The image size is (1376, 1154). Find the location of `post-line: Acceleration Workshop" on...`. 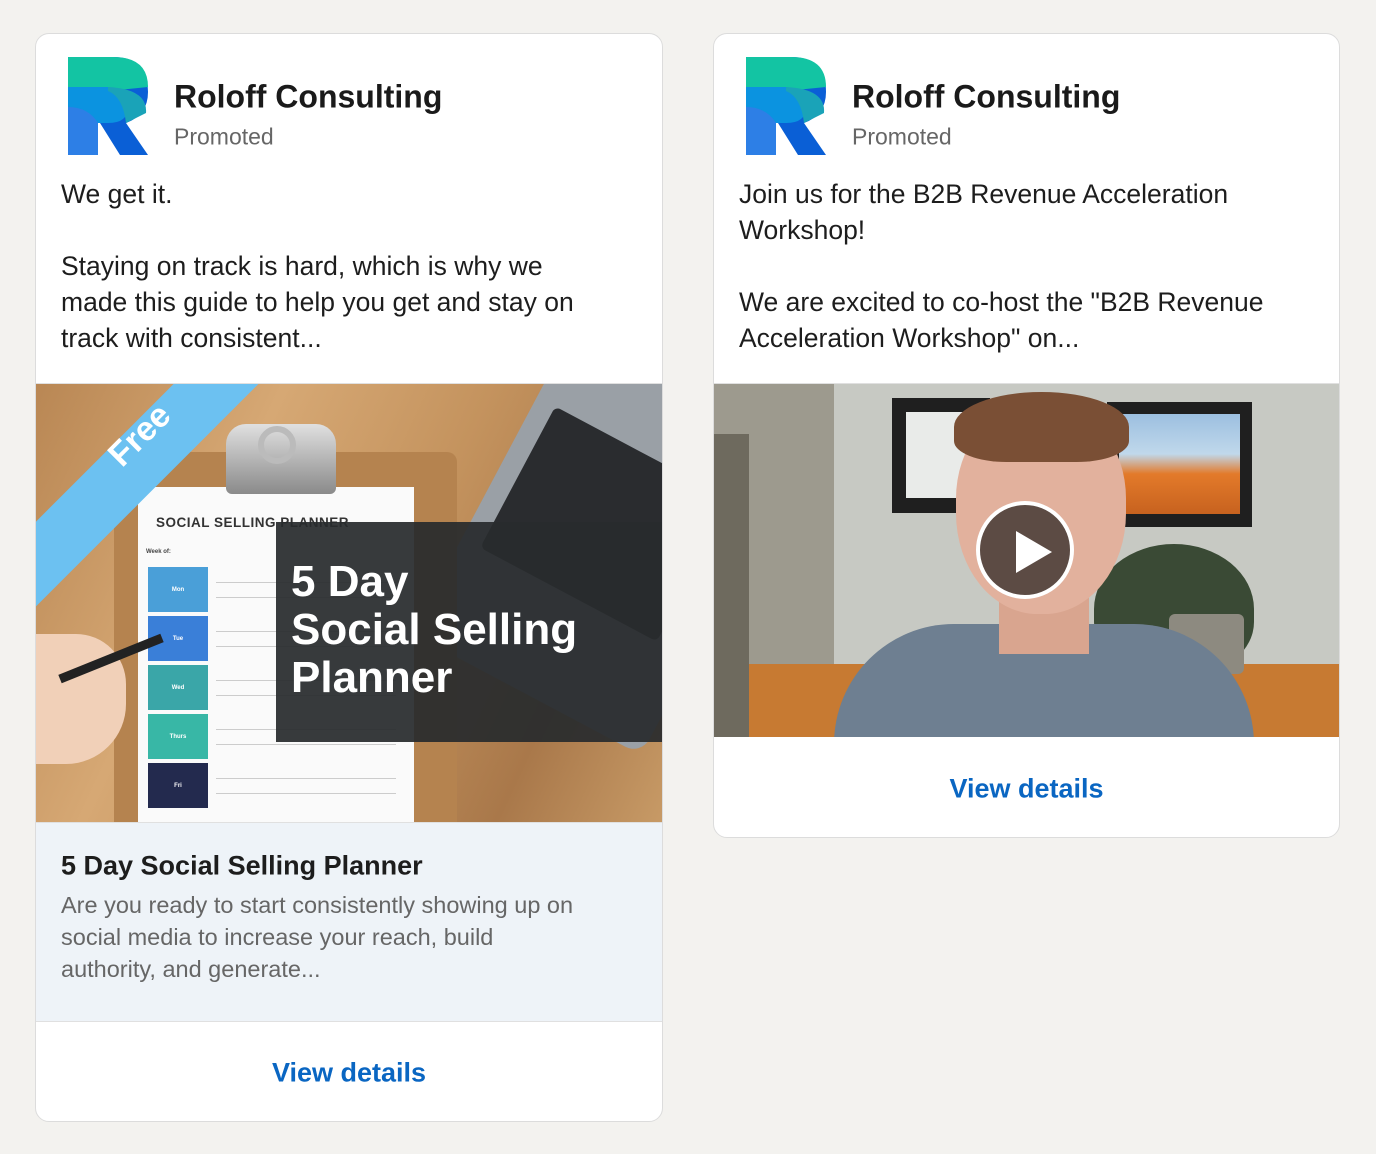

post-line: Acceleration Workshop" on... is located at coordinates (909, 338).